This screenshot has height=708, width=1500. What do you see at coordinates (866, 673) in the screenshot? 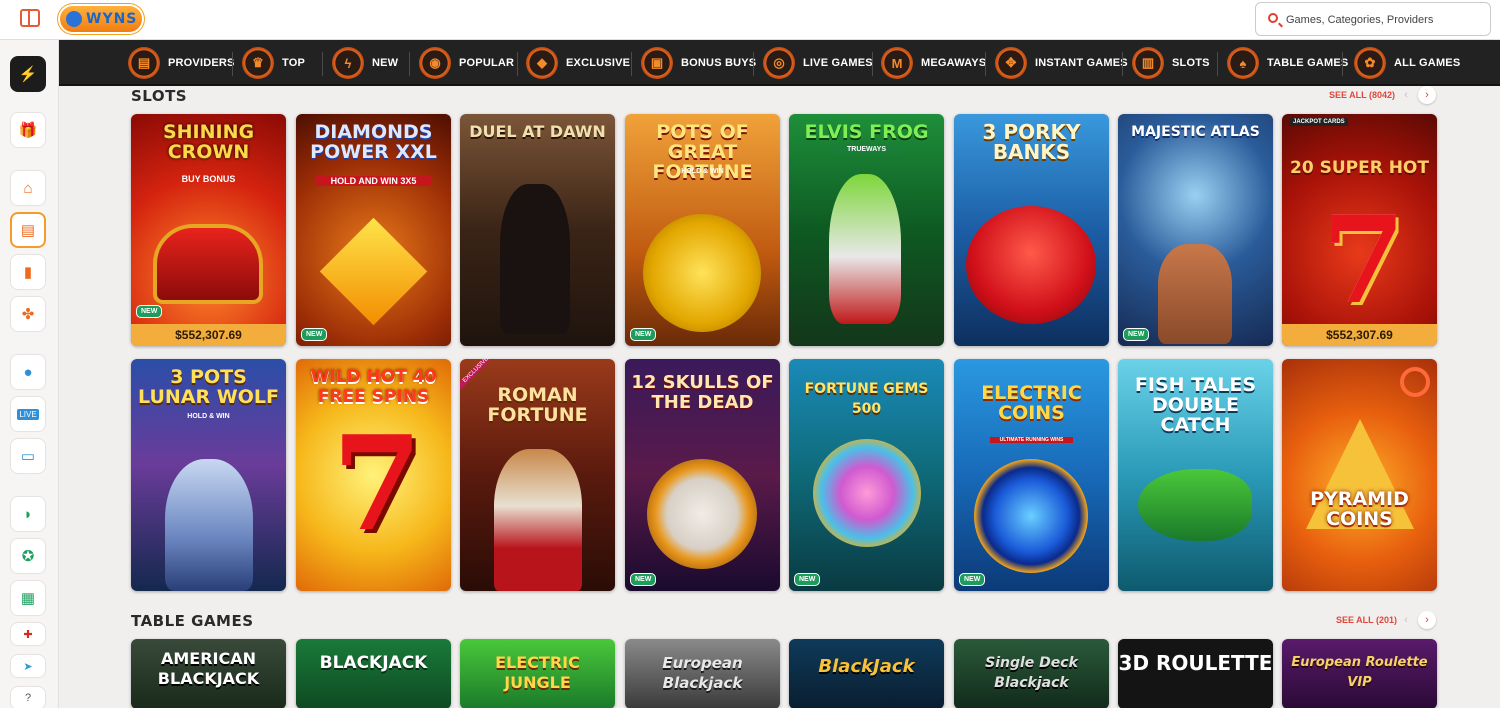
I see `game-tile-blackjack-gold: BlackJack` at bounding box center [866, 673].